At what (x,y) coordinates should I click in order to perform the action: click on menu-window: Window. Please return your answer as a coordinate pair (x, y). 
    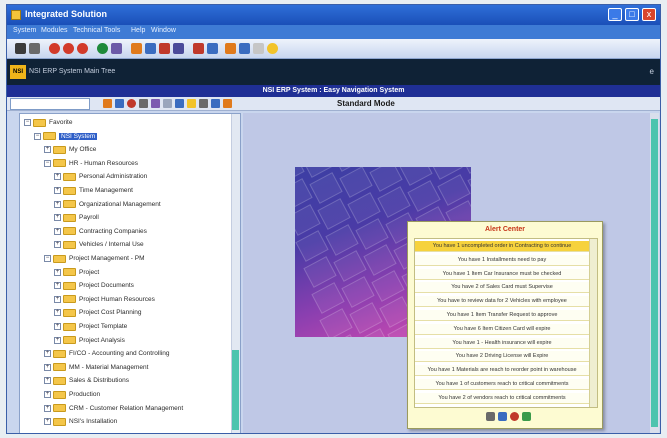
    Looking at the image, I should click on (163, 30).